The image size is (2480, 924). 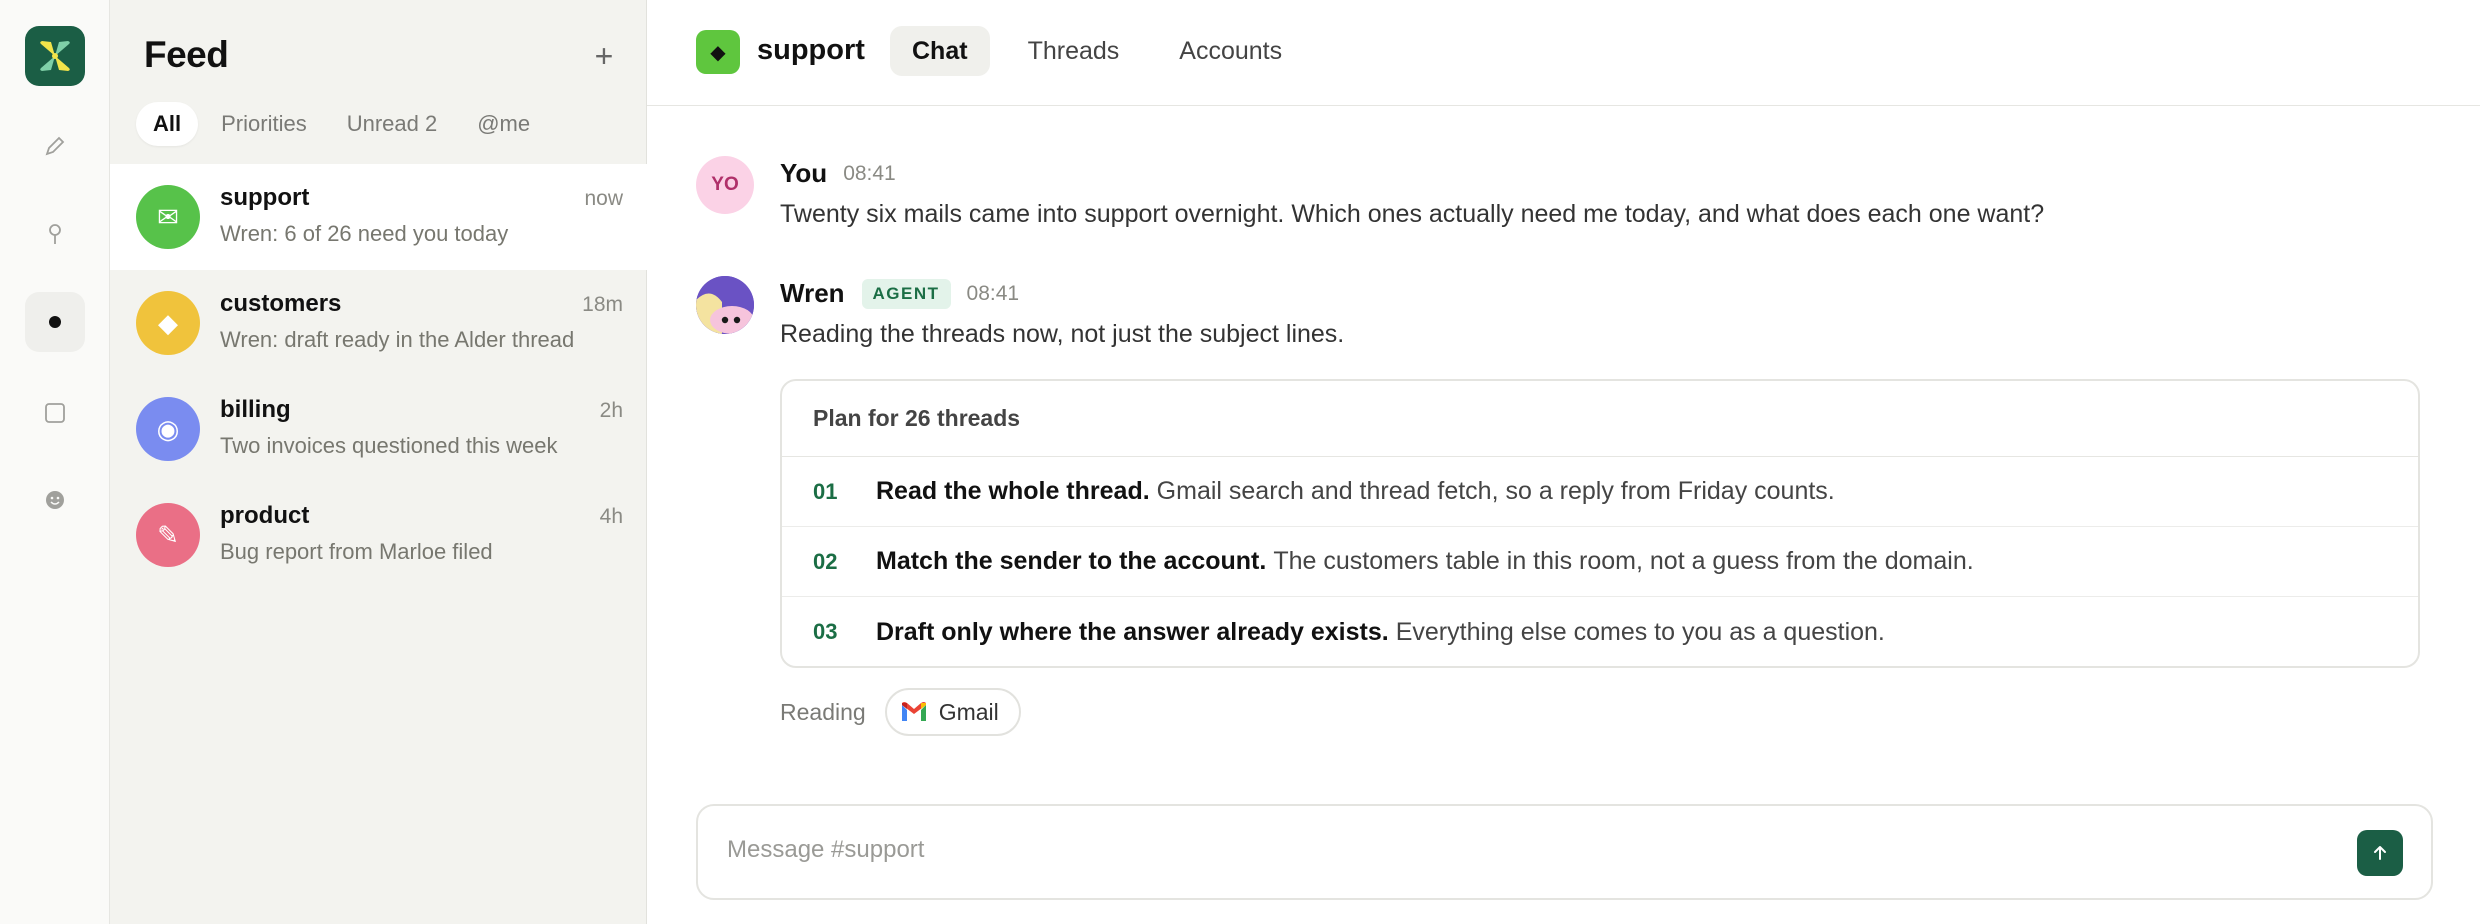 I want to click on tasks-rail-button, so click(x=55, y=413).